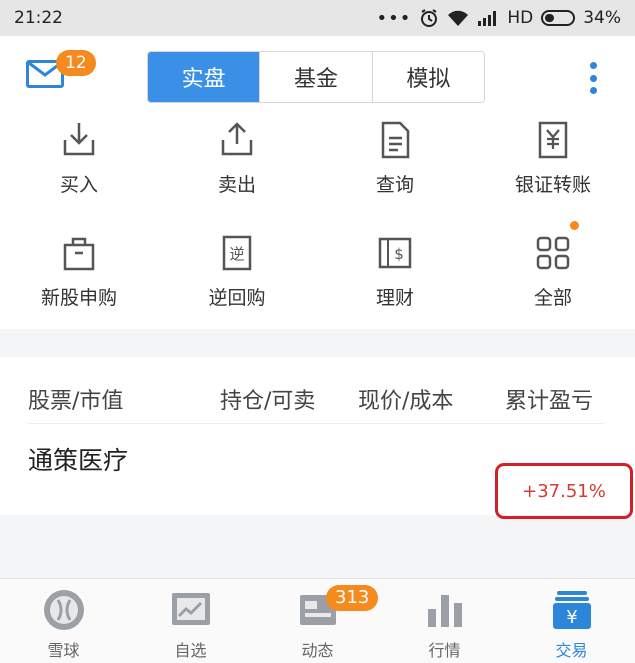 The width and height of the screenshot is (635, 663). I want to click on tab-real: 实盘, so click(204, 77).